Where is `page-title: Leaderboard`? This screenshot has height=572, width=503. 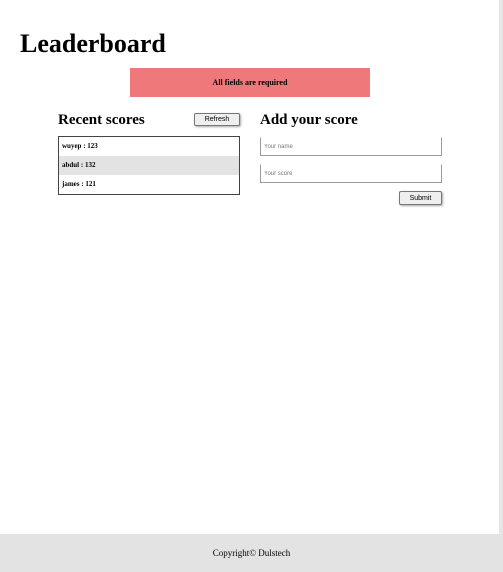
page-title: Leaderboard is located at coordinates (93, 43).